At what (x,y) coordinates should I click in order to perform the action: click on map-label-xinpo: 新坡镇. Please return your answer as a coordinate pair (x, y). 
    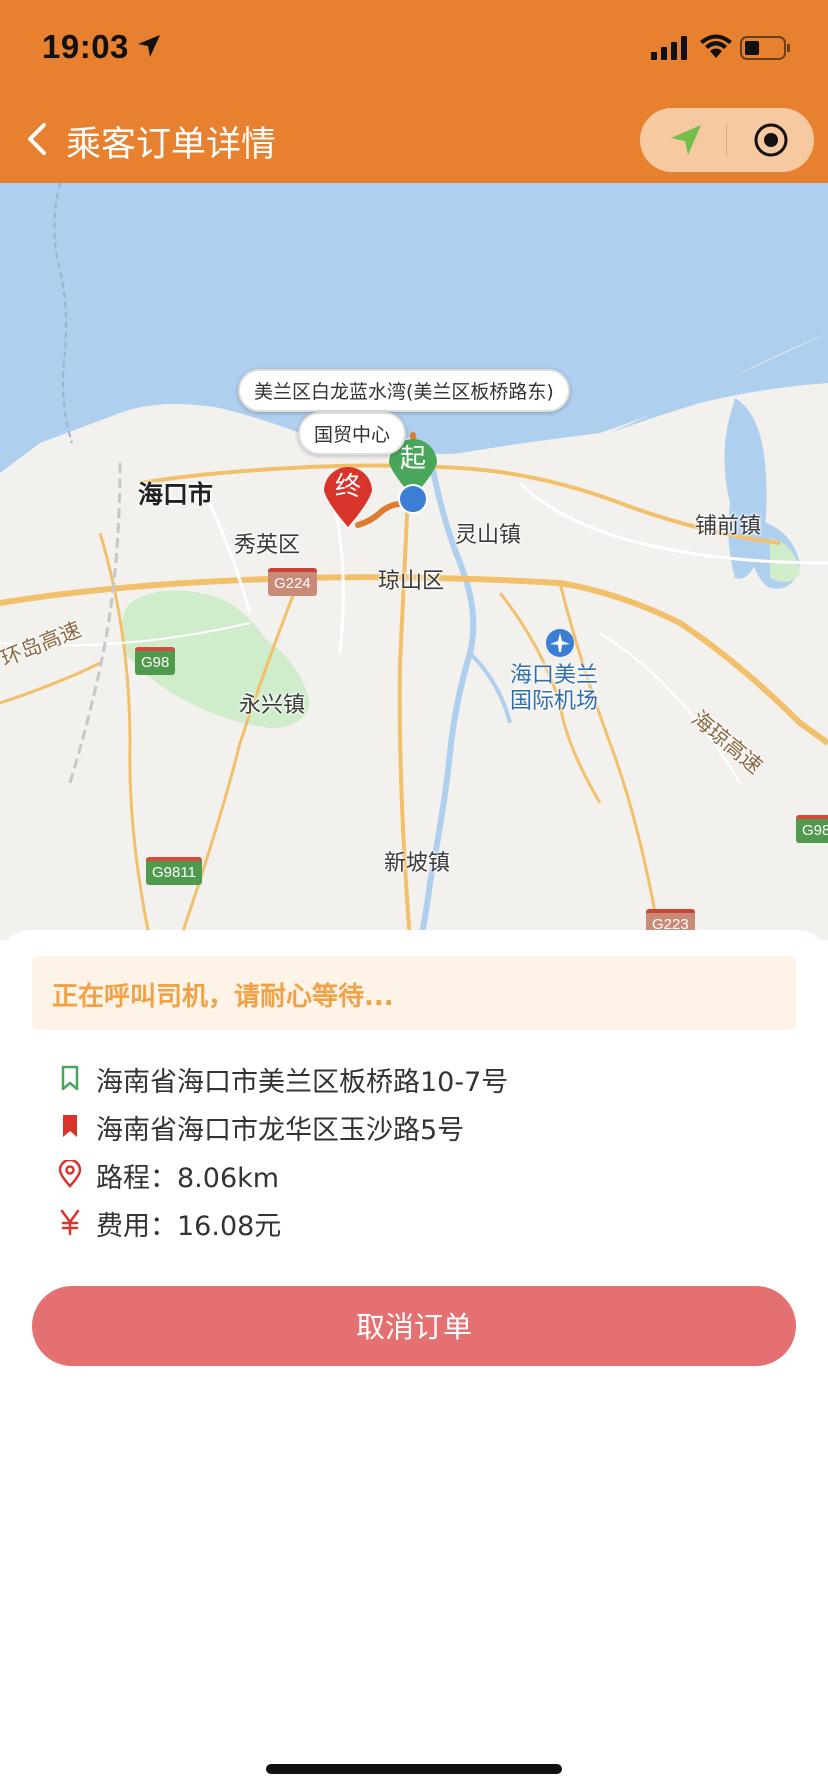
    Looking at the image, I should click on (417, 863).